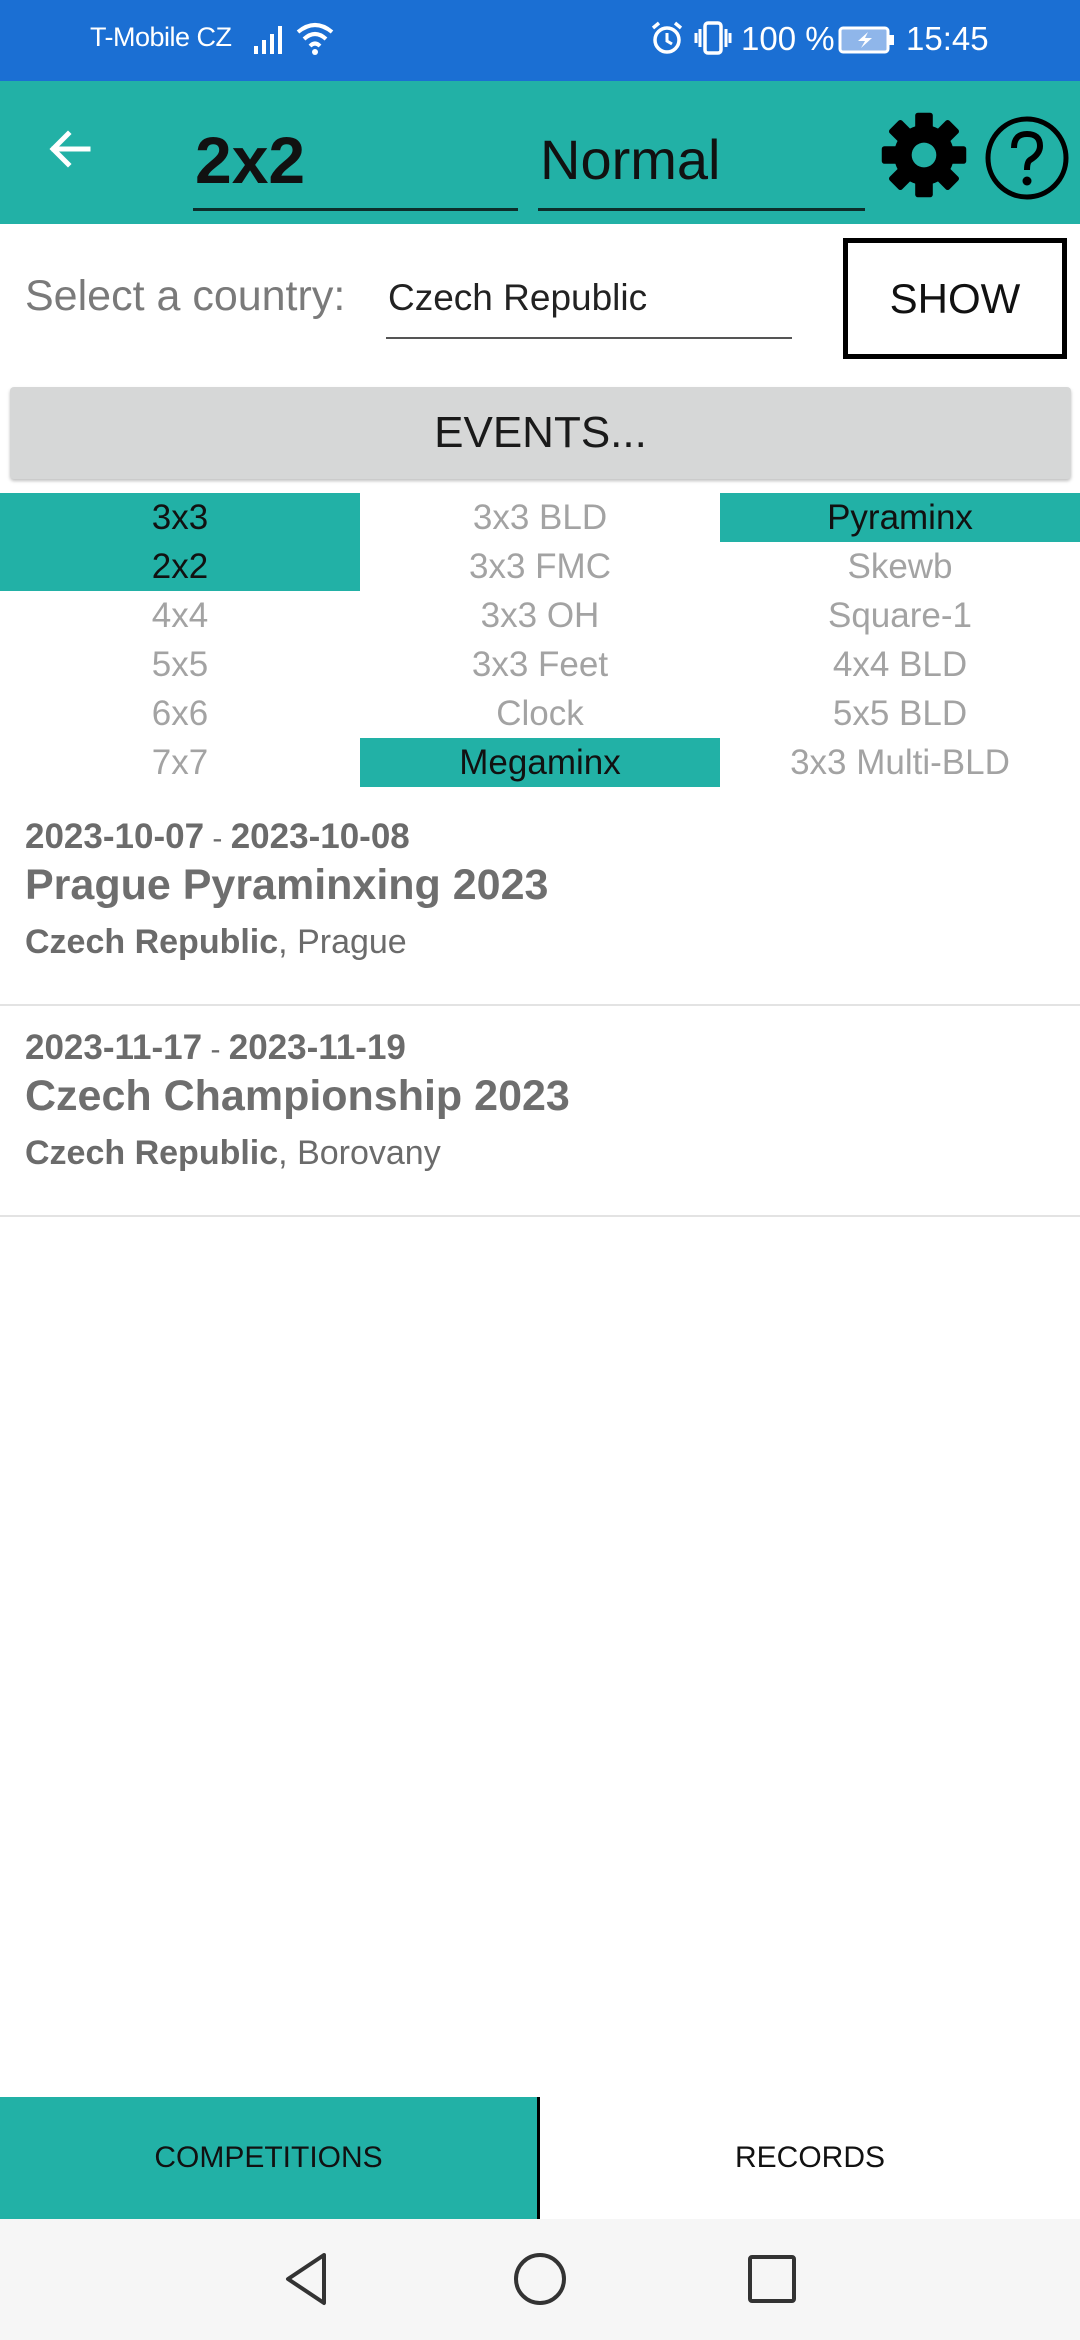 The width and height of the screenshot is (1080, 2340). I want to click on competition-location: Czech Republic, Borovany, so click(233, 1153).